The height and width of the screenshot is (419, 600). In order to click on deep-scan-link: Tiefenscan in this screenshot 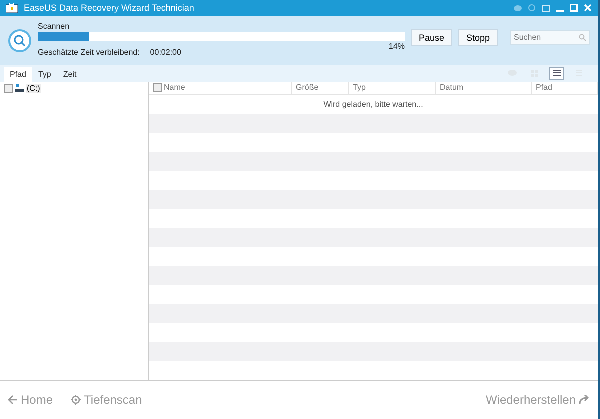, I will do `click(106, 399)`.